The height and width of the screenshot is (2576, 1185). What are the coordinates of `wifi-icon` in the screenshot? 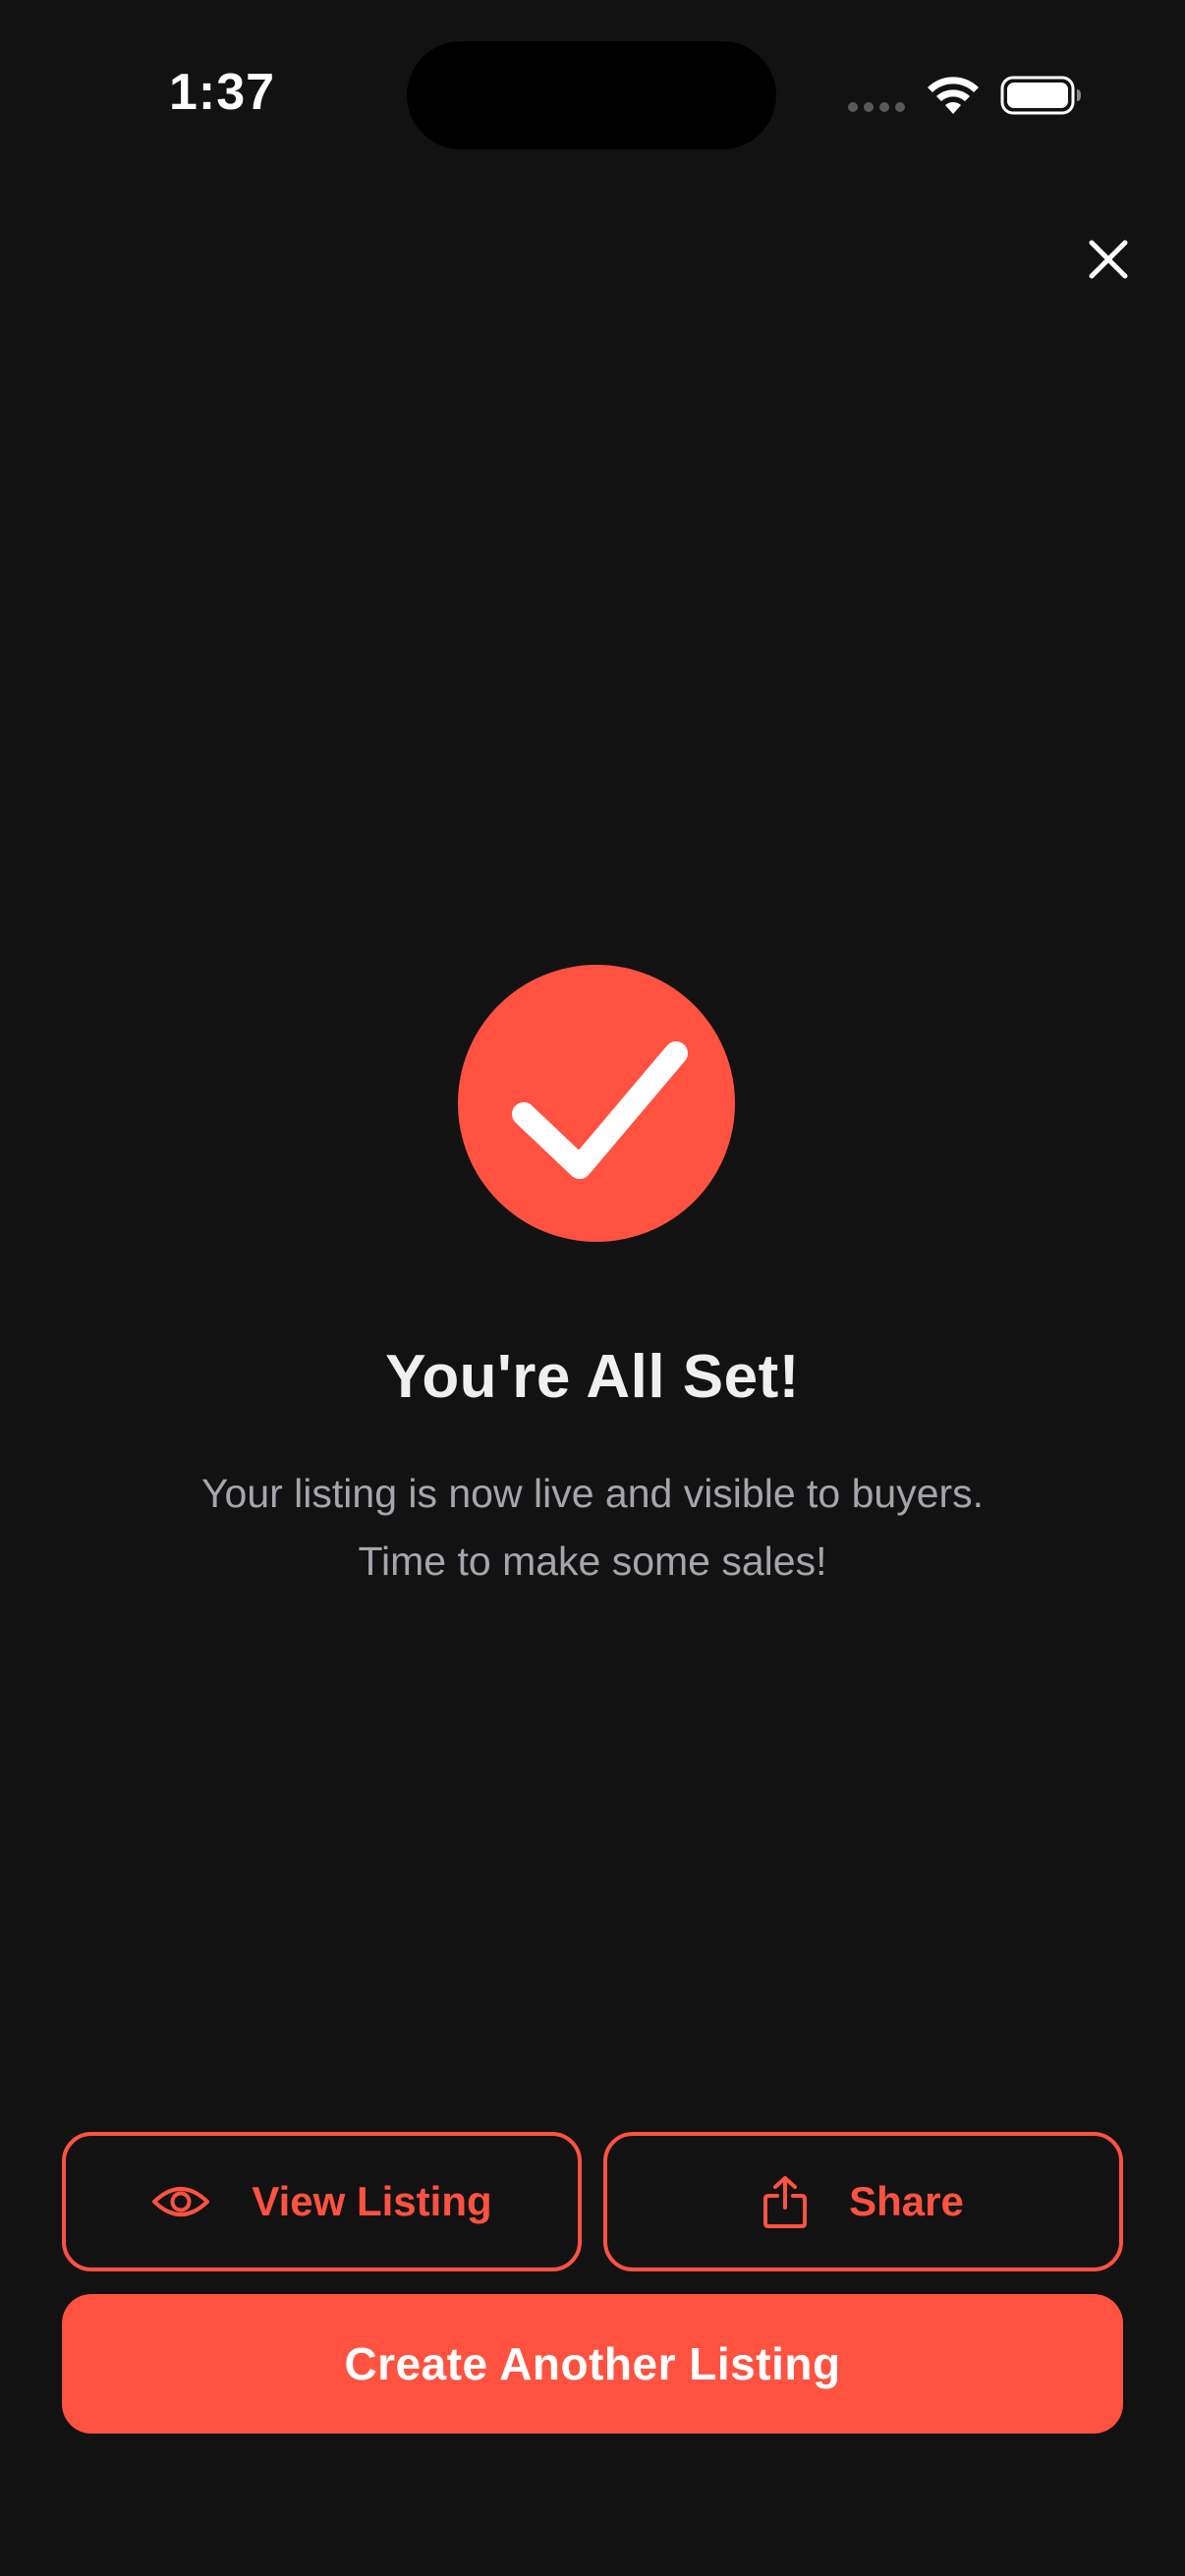 It's located at (954, 95).